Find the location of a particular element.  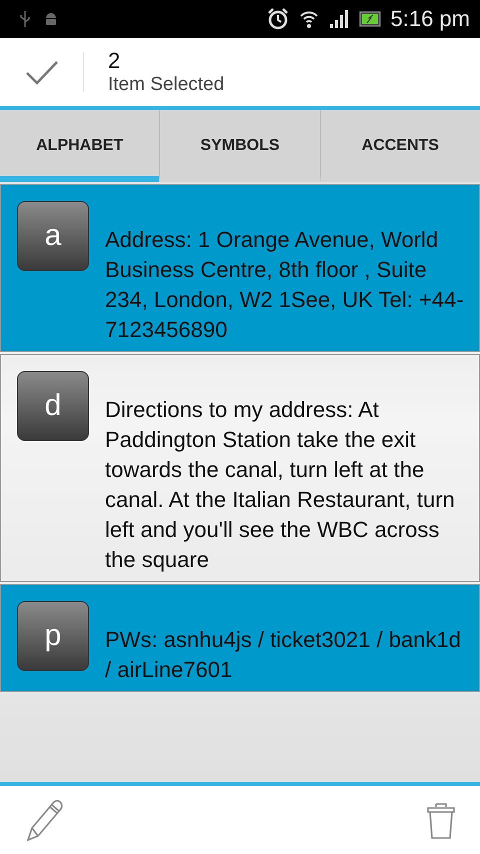

pencil-icon is located at coordinates (44, 820).